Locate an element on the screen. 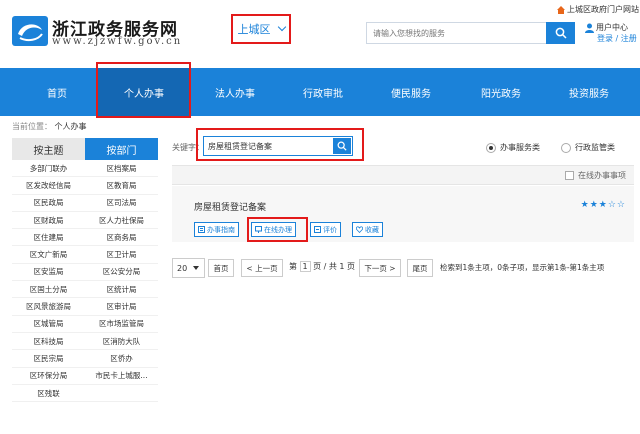 This screenshot has width=640, height=434. sidebar-tabs: 按主题 按部门 is located at coordinates (85, 149).